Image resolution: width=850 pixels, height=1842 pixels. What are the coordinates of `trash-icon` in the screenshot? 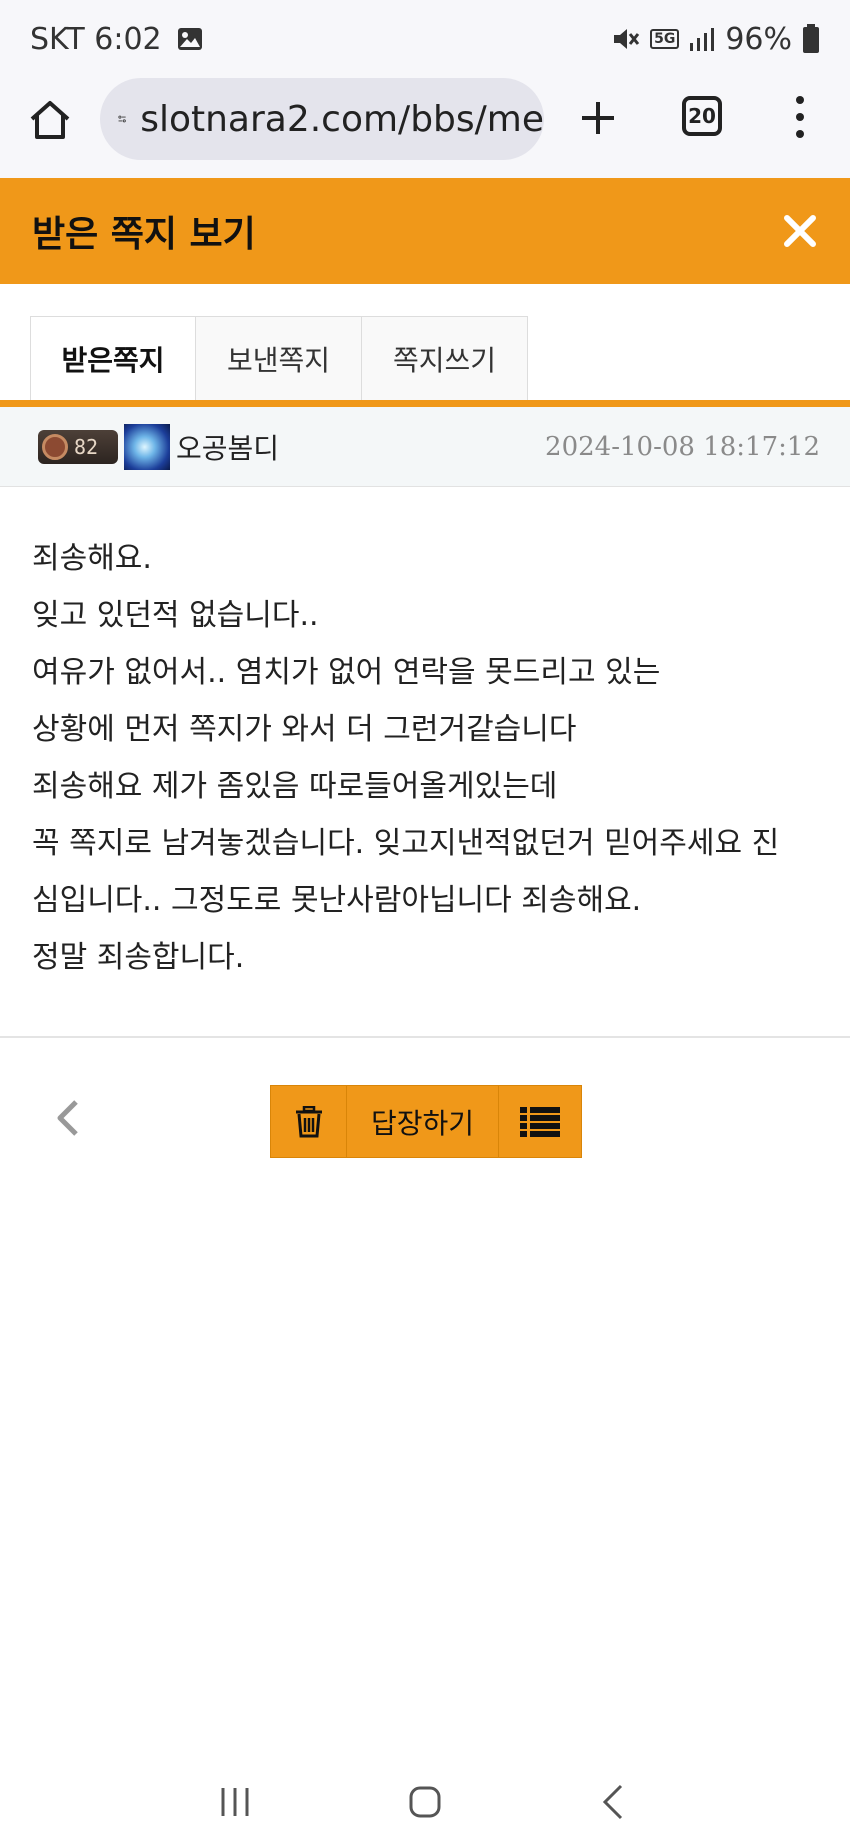 It's located at (308, 1121).